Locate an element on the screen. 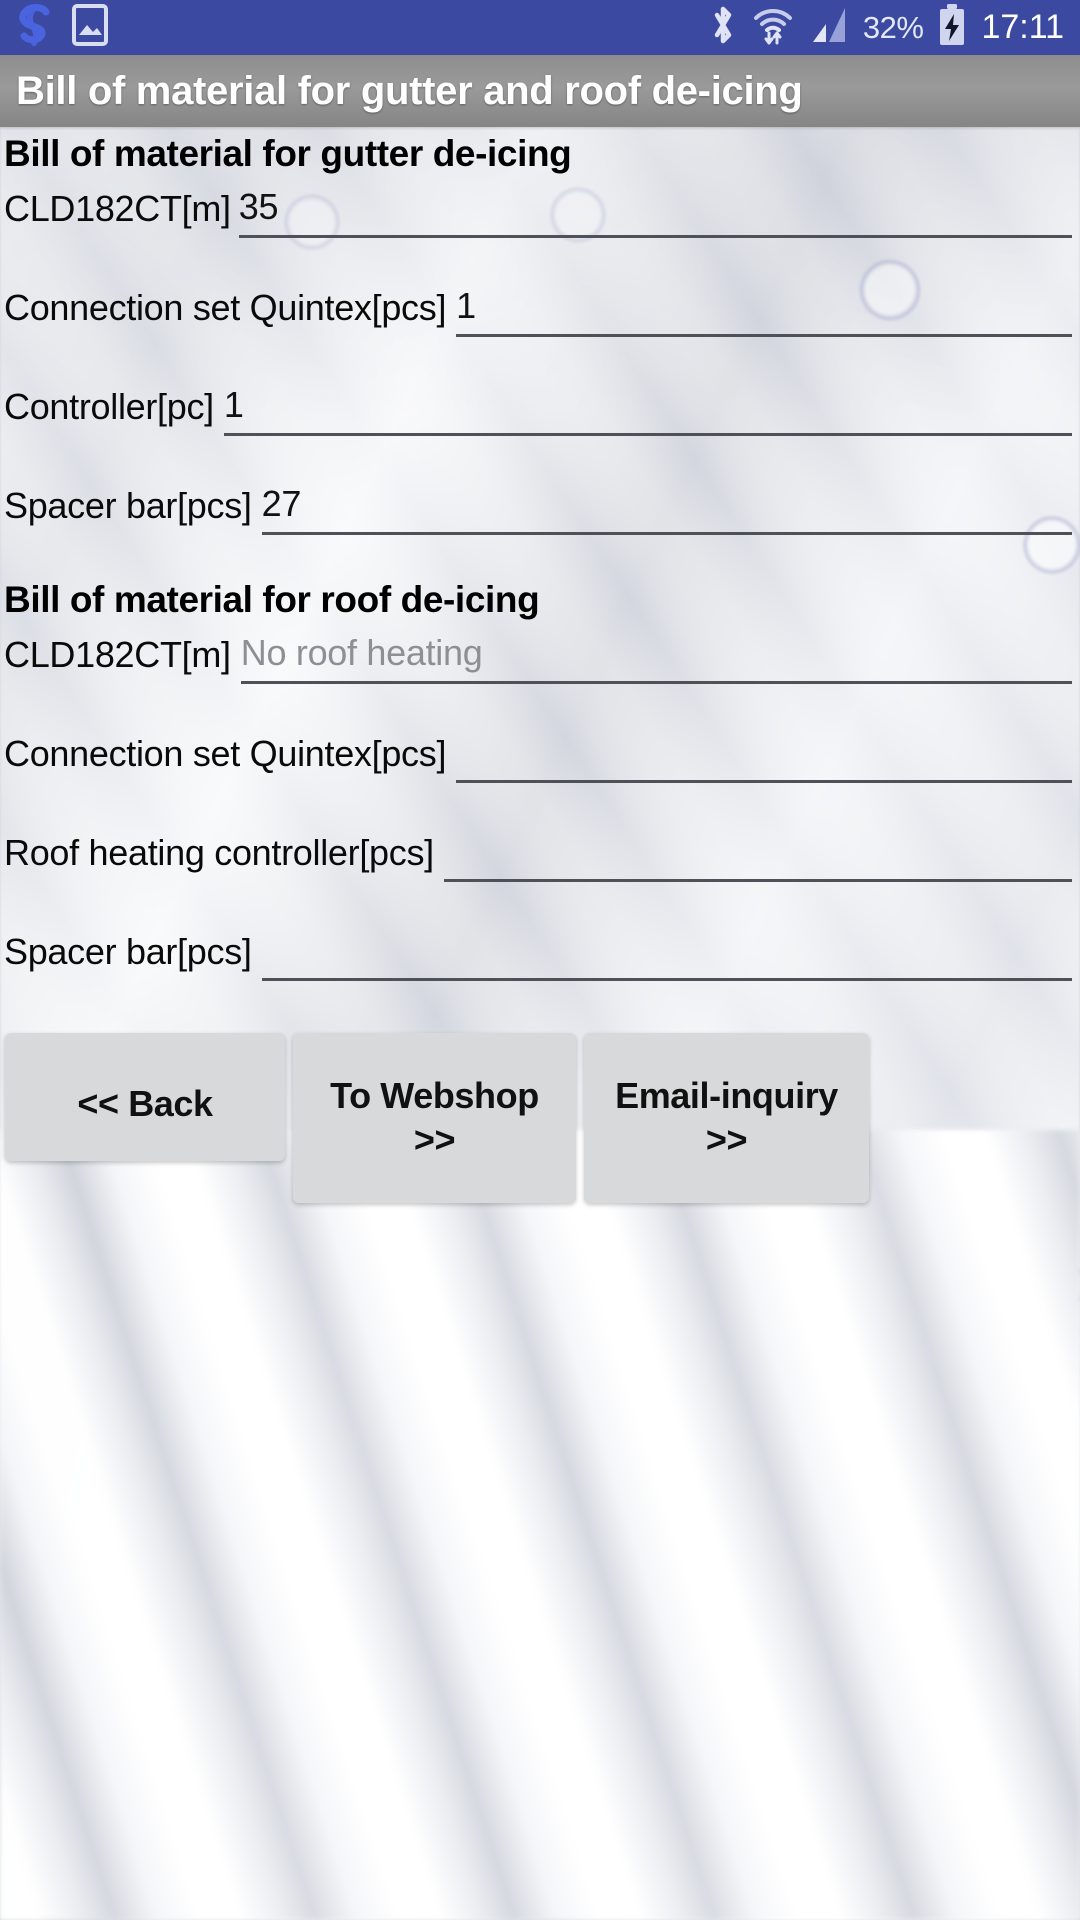 The width and height of the screenshot is (1080, 1920). form-row-gutter-spacer-bar: Spacer bar[pcs] 27 is located at coordinates (540, 523).